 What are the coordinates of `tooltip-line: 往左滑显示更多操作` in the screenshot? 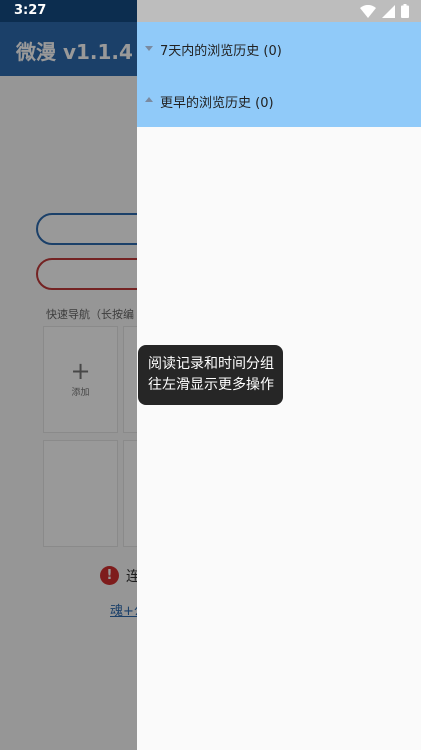 It's located at (211, 385).